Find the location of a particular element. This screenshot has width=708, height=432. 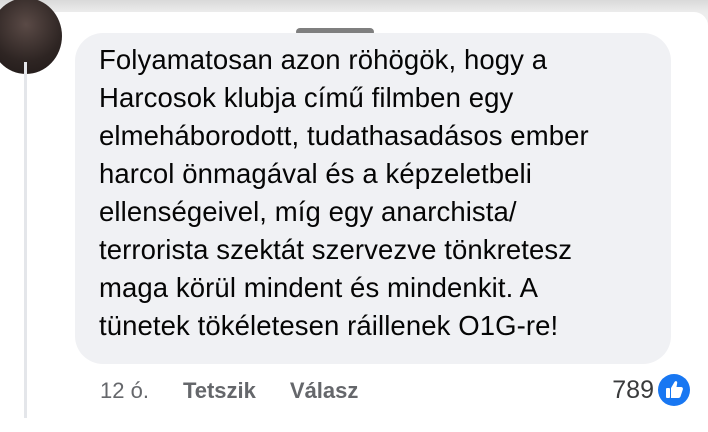

like-button: Tetszik is located at coordinates (219, 391).